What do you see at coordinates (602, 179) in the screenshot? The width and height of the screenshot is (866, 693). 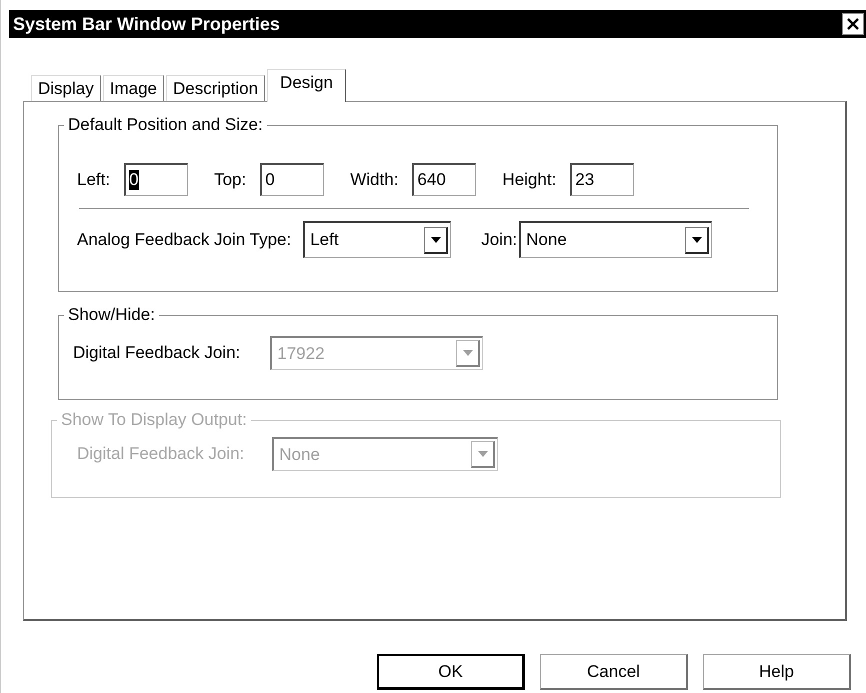 I see `input-field: 23` at bounding box center [602, 179].